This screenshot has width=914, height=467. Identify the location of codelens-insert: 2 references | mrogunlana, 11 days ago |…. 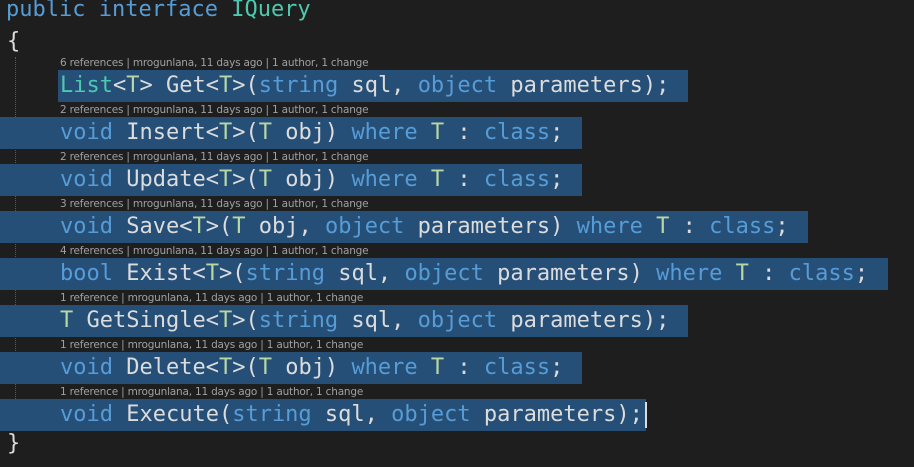
(214, 110).